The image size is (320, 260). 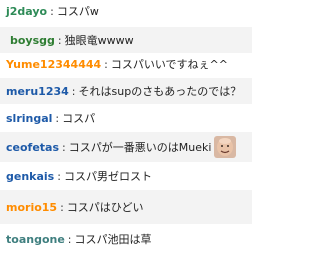 What do you see at coordinates (107, 176) in the screenshot?
I see `chat-text: コスパ男ゼロスト` at bounding box center [107, 176].